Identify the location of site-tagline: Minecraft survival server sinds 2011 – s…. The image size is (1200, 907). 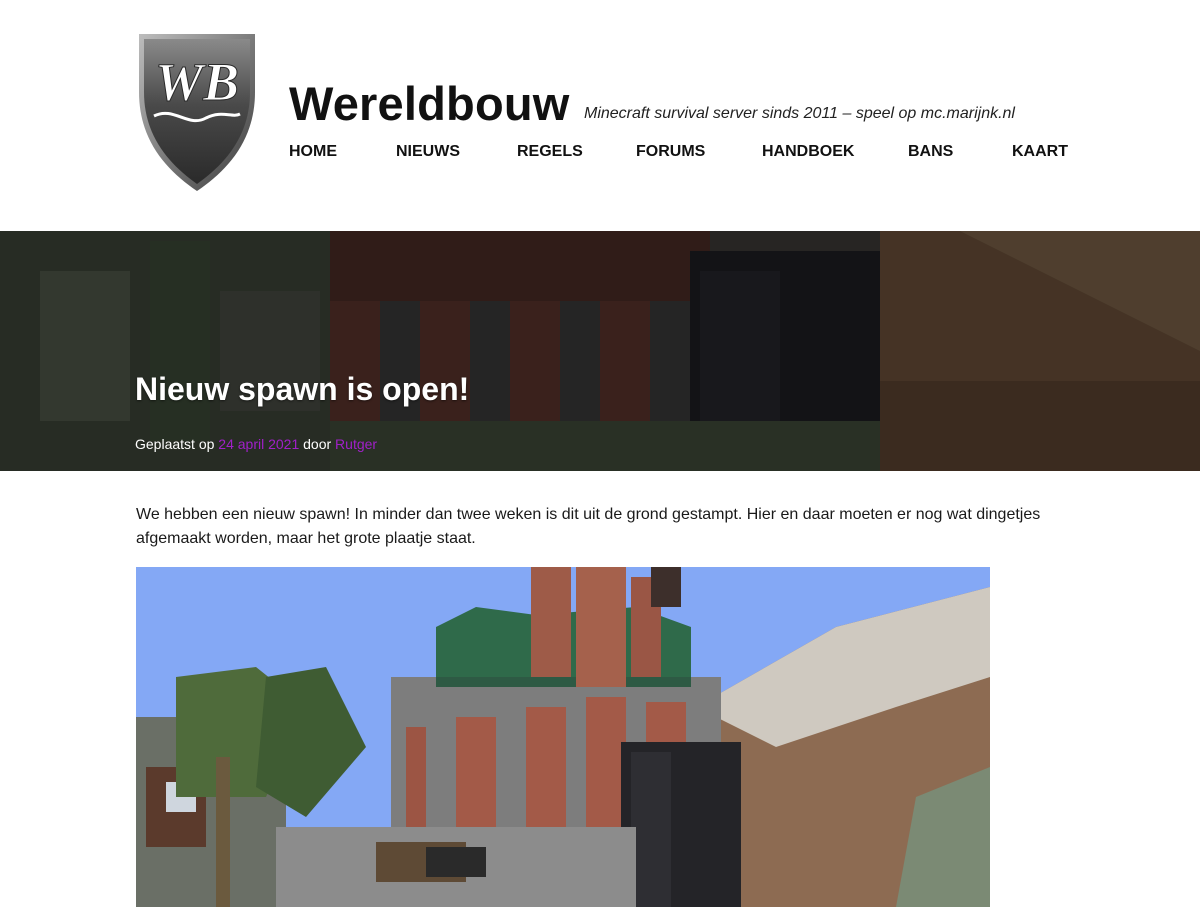
(799, 113).